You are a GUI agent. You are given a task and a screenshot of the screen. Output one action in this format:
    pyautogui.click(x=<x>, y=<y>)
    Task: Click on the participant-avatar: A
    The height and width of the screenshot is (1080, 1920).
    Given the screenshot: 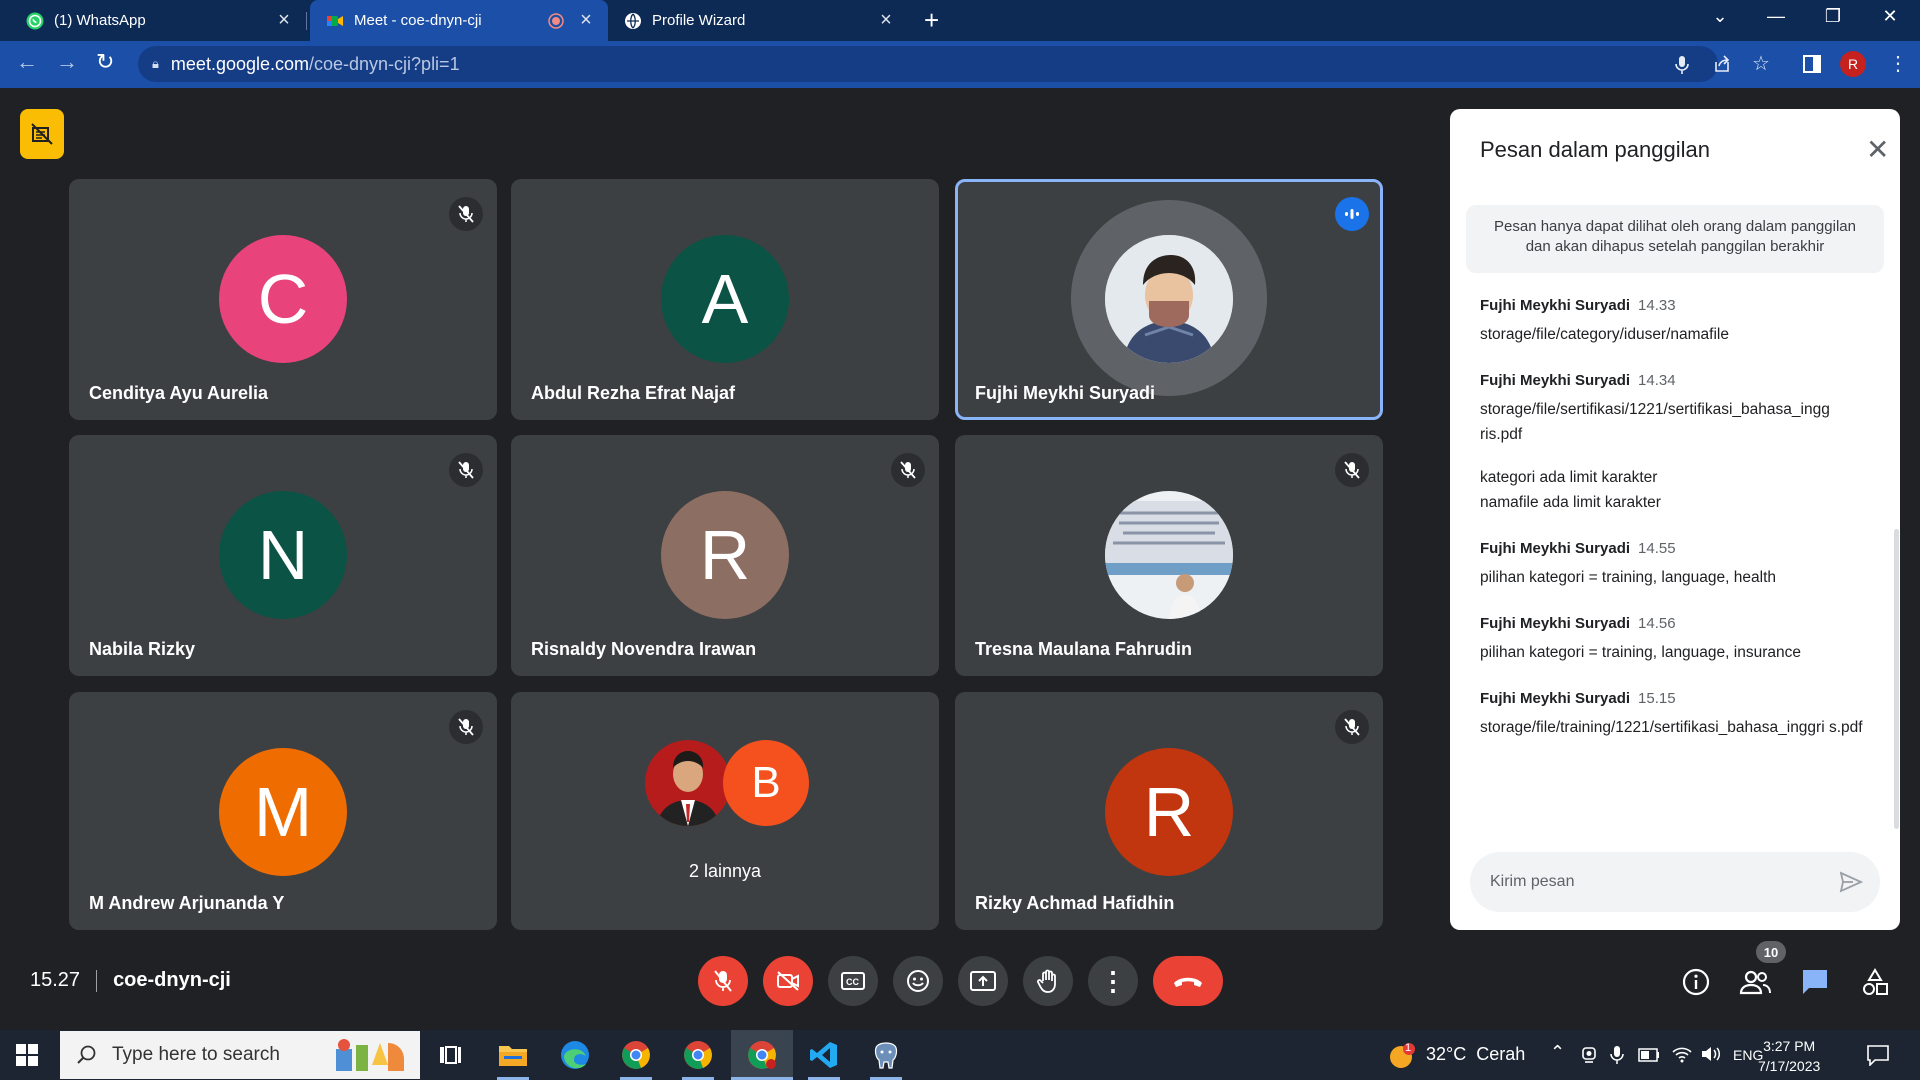 What is the action you would take?
    pyautogui.click(x=725, y=299)
    